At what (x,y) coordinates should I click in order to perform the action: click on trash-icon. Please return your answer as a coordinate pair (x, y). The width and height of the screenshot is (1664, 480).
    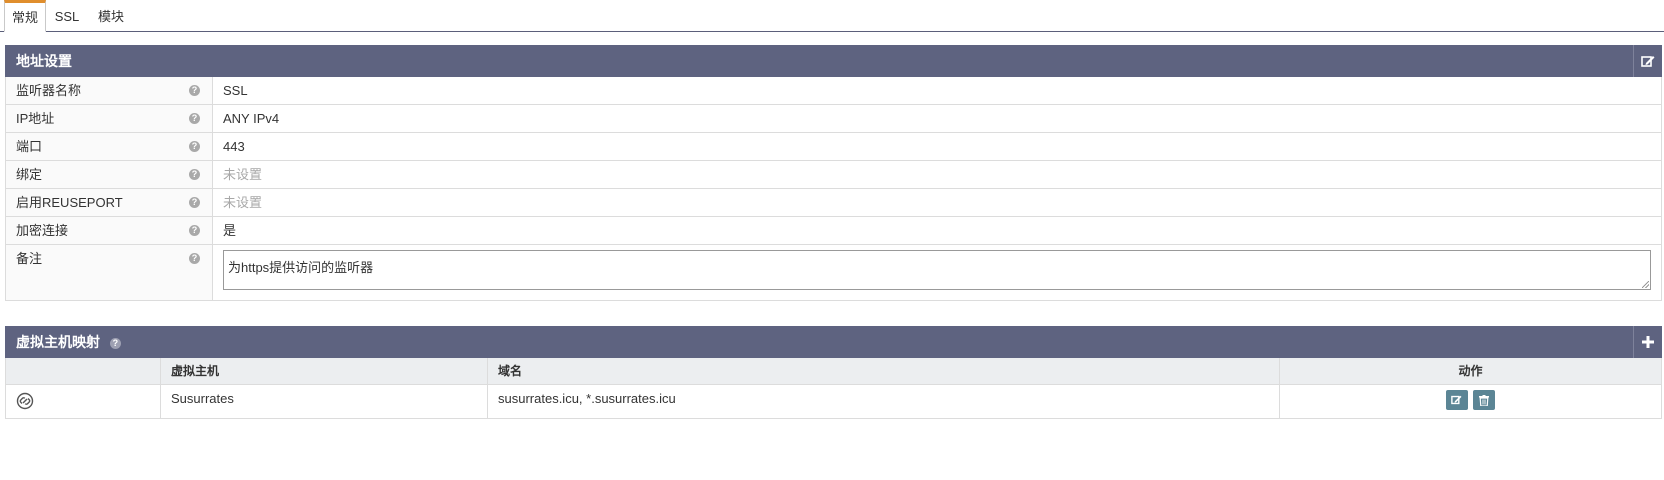
    Looking at the image, I should click on (1484, 400).